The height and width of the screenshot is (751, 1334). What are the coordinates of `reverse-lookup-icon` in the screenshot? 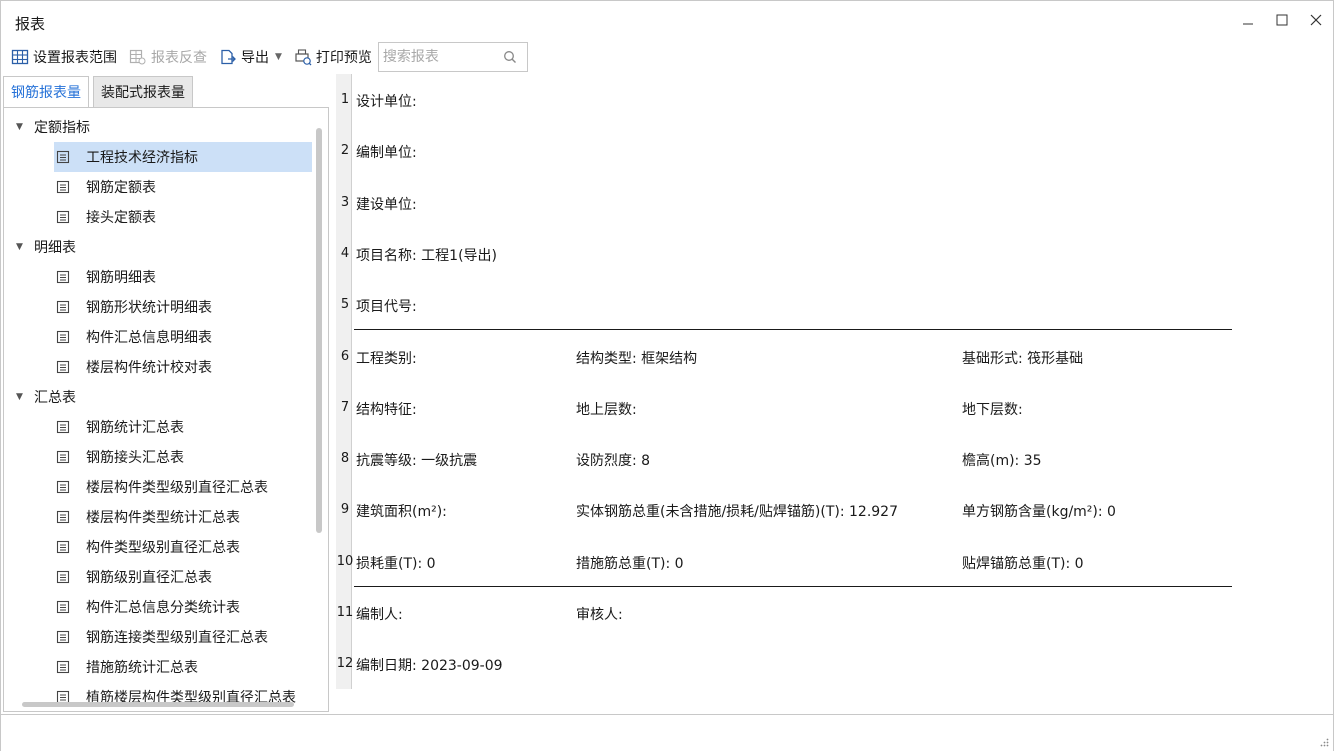 It's located at (138, 57).